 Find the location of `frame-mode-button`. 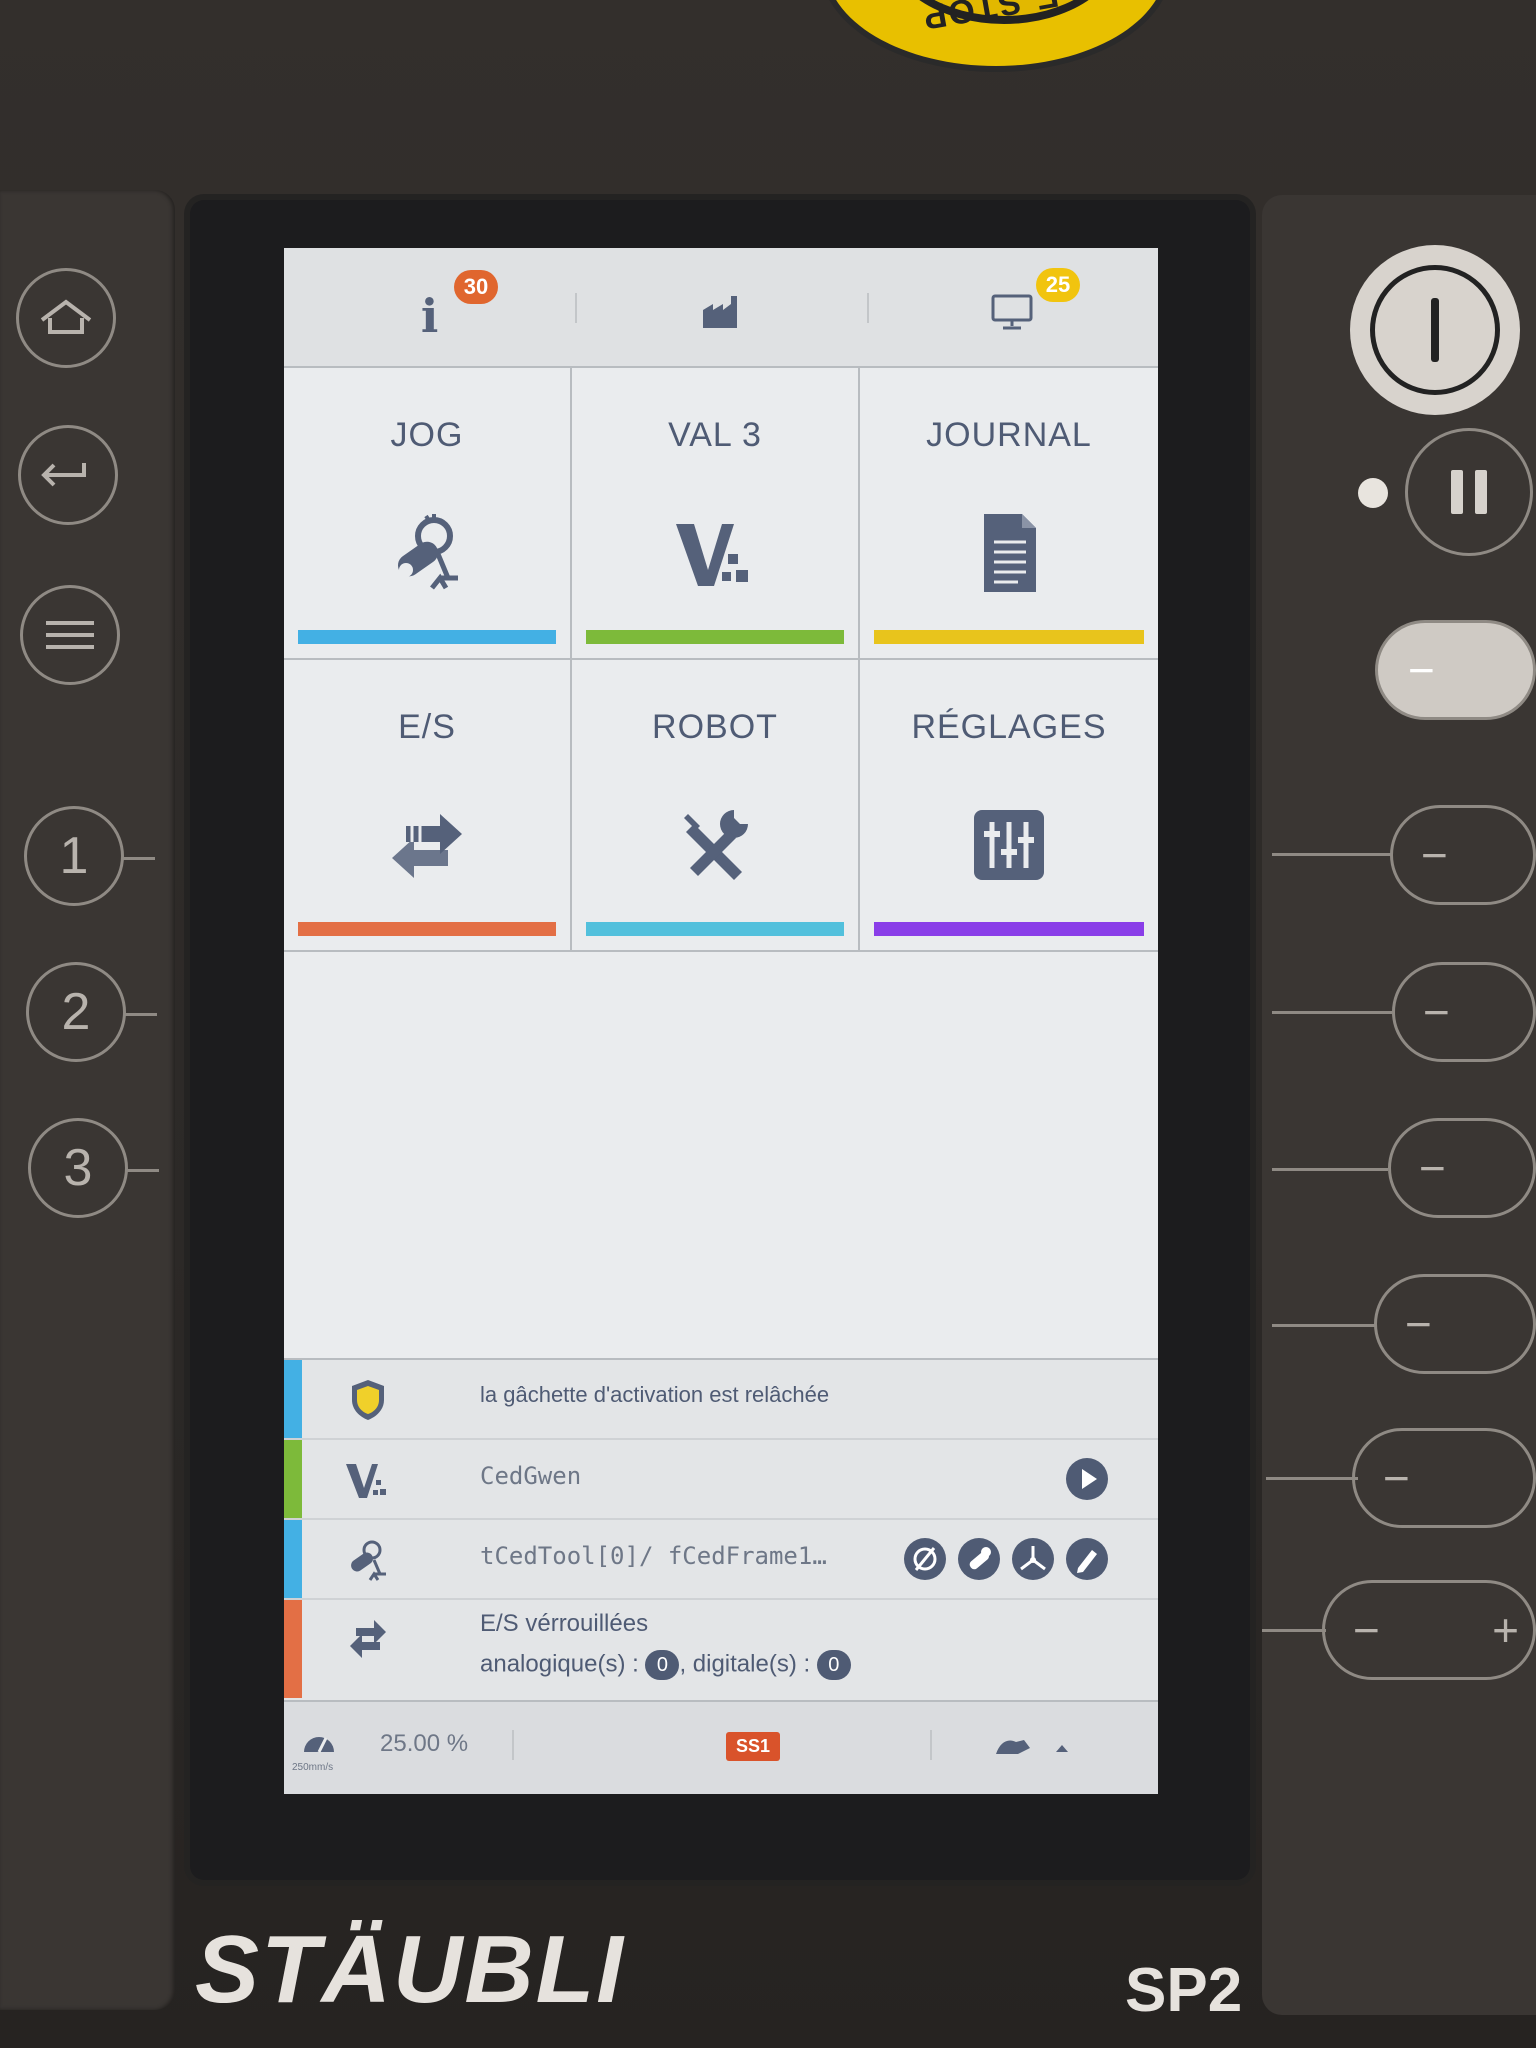

frame-mode-button is located at coordinates (1033, 1559).